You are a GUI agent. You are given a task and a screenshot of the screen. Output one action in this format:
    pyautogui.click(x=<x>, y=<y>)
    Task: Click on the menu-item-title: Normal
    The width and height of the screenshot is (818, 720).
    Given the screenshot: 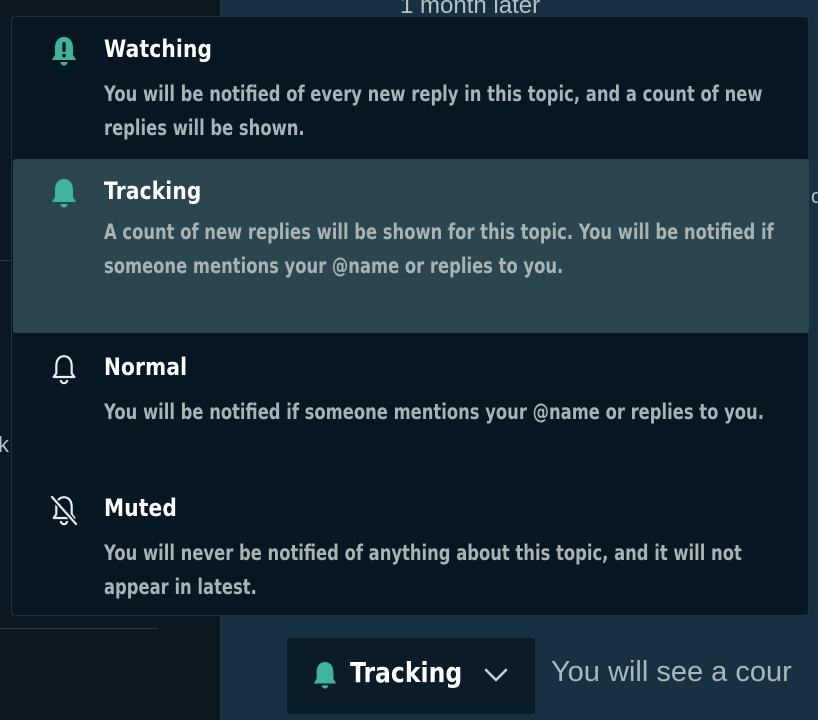 What is the action you would take?
    pyautogui.click(x=146, y=367)
    